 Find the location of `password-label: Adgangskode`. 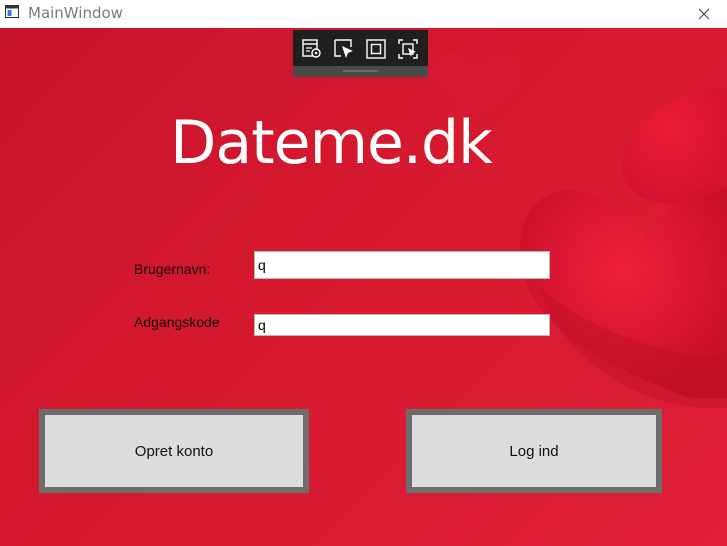

password-label: Adgangskode is located at coordinates (177, 322).